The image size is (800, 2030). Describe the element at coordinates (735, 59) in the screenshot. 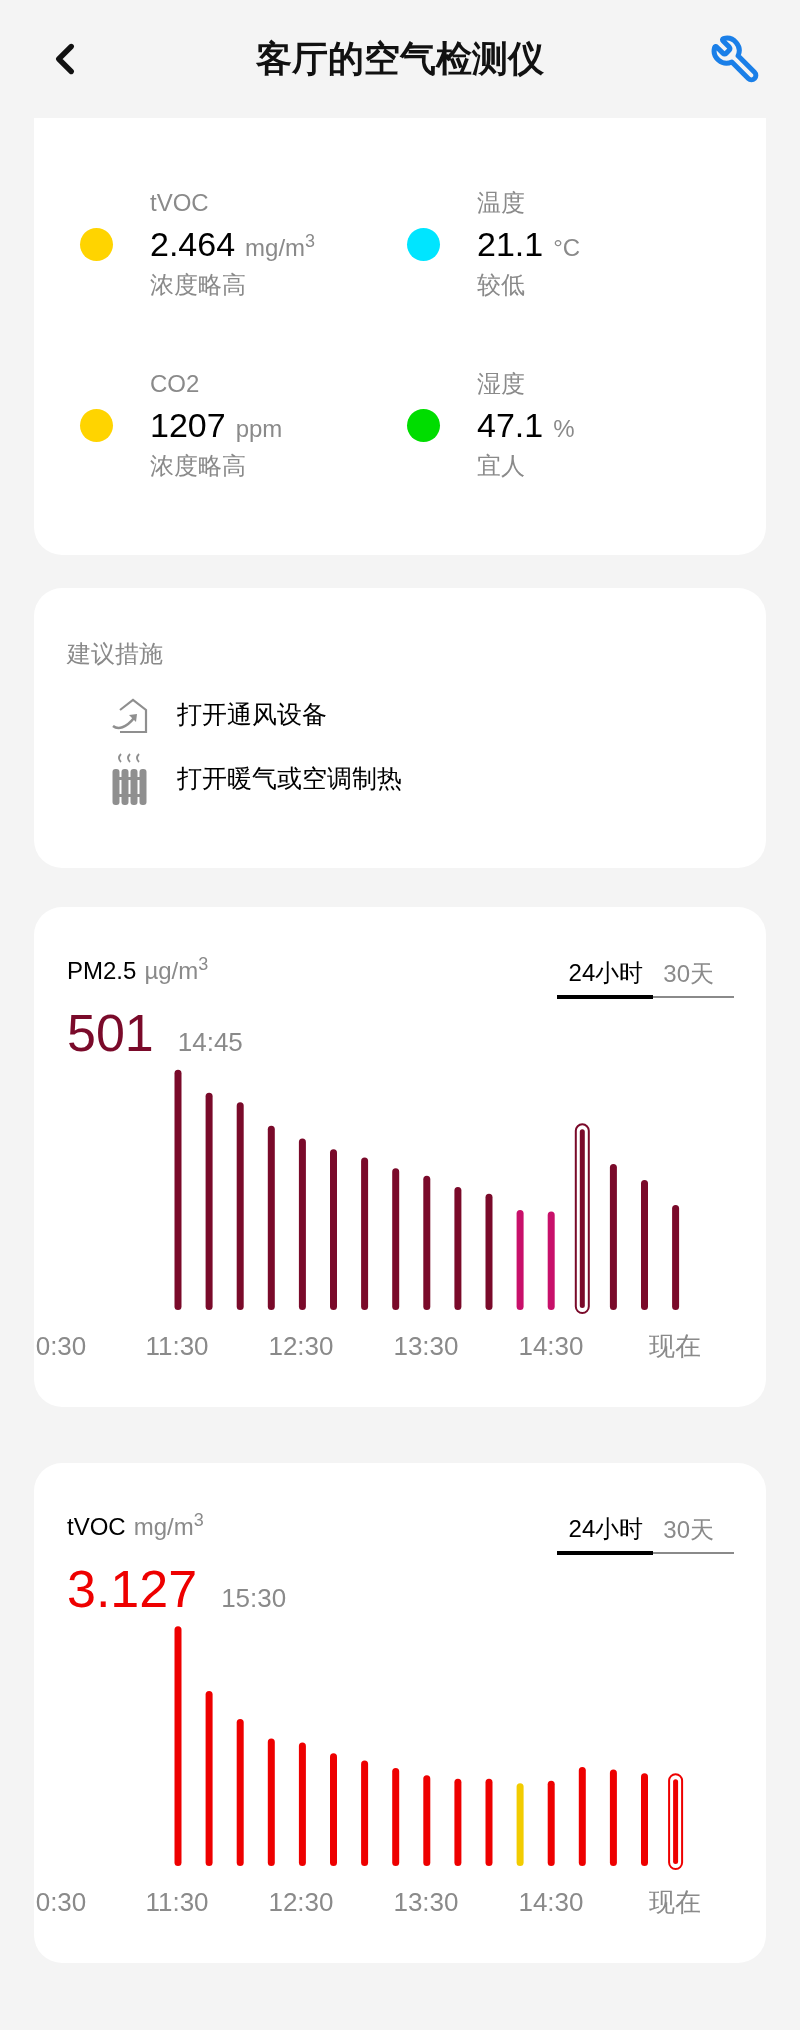

I see `settings-icon` at that location.